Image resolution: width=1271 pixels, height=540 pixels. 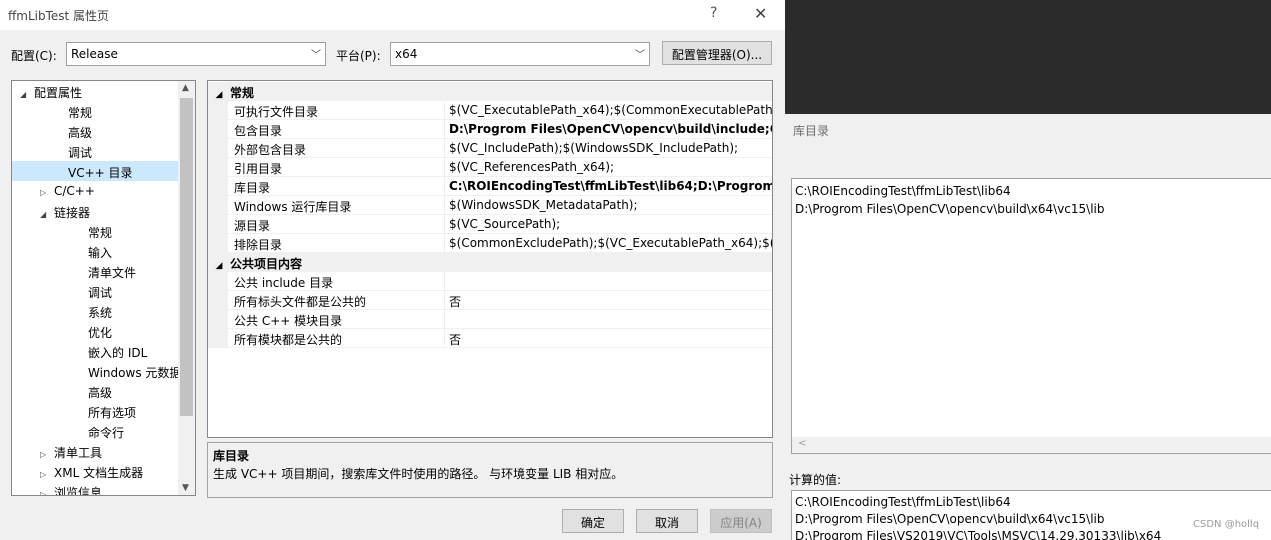 What do you see at coordinates (95, 471) in the screenshot?
I see `tree-item: ▷ XML 文档生成器` at bounding box center [95, 471].